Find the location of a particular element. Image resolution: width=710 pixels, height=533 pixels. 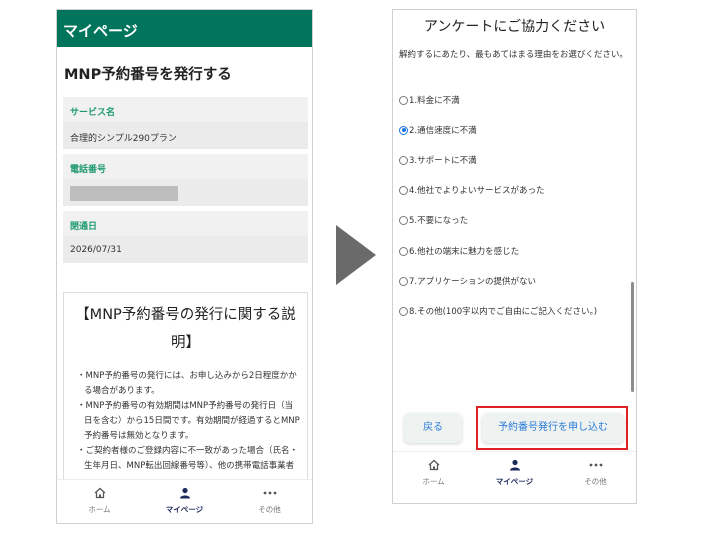

description-title: 【MNP予約番号の発行に関する説明】 is located at coordinates (185, 329).